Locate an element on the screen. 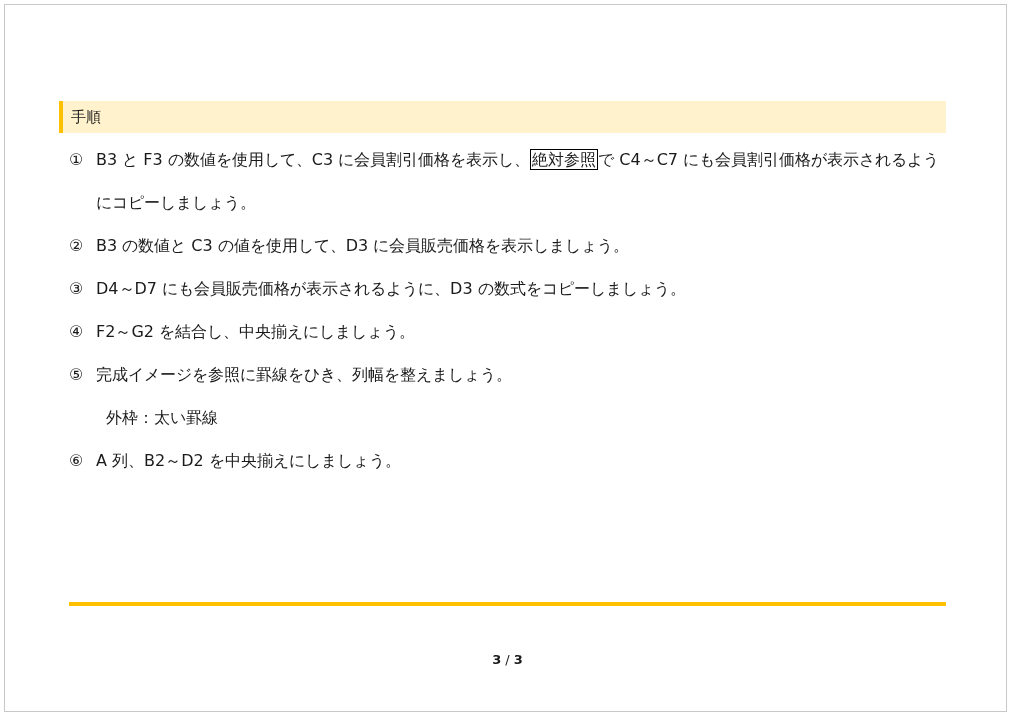 This screenshot has width=1013, height=718. step-text: B3 の数値と C3 の値を使用して、D3 に会員販売価格を表示しましょう。 is located at coordinates (363, 246).